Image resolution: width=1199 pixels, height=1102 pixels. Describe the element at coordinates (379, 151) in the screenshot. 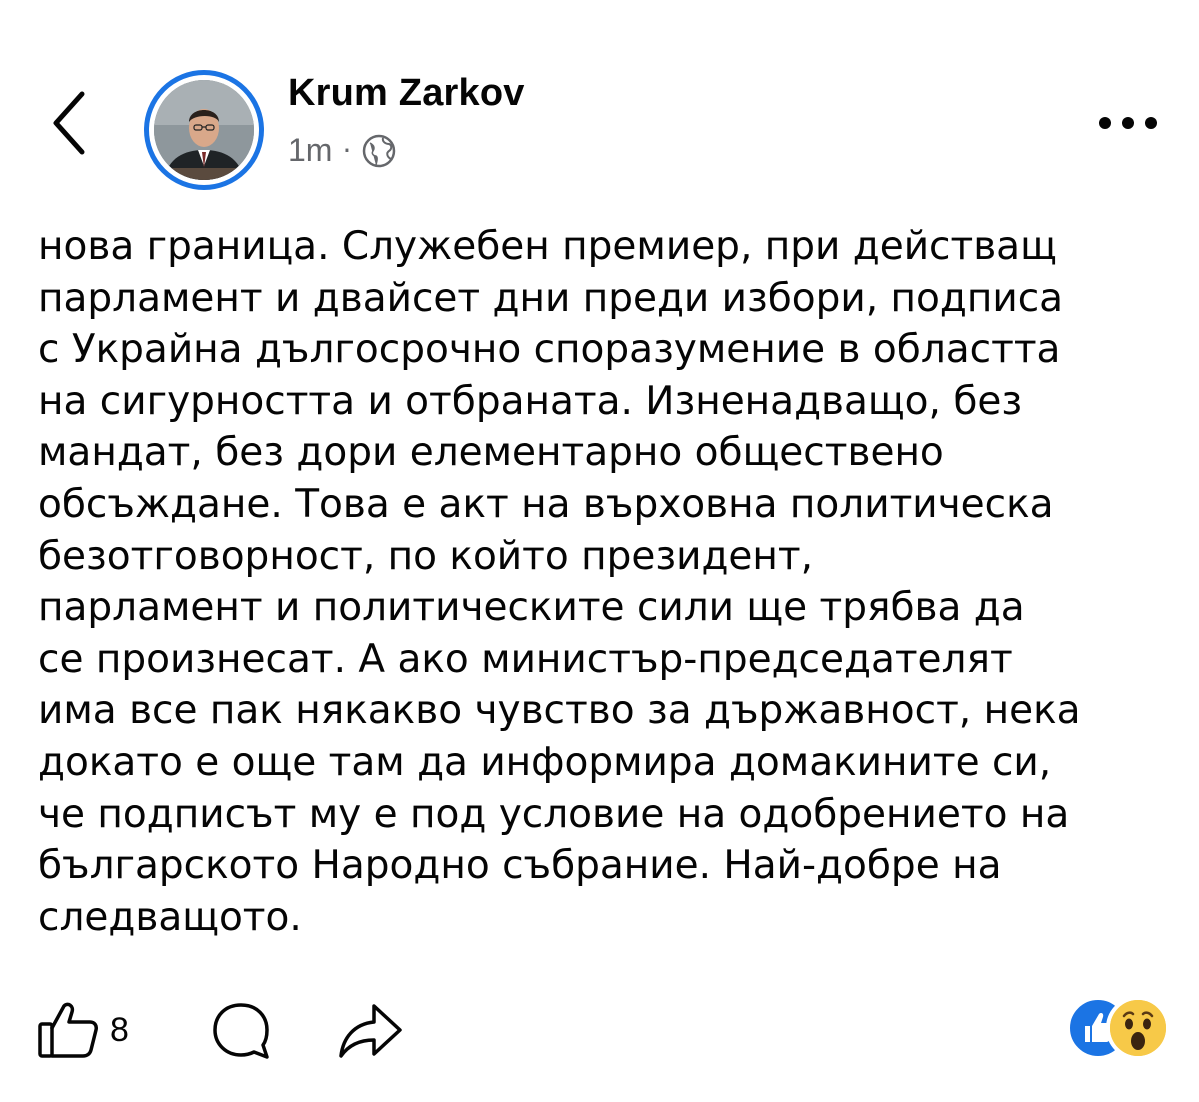

I see `globe-icon` at that location.